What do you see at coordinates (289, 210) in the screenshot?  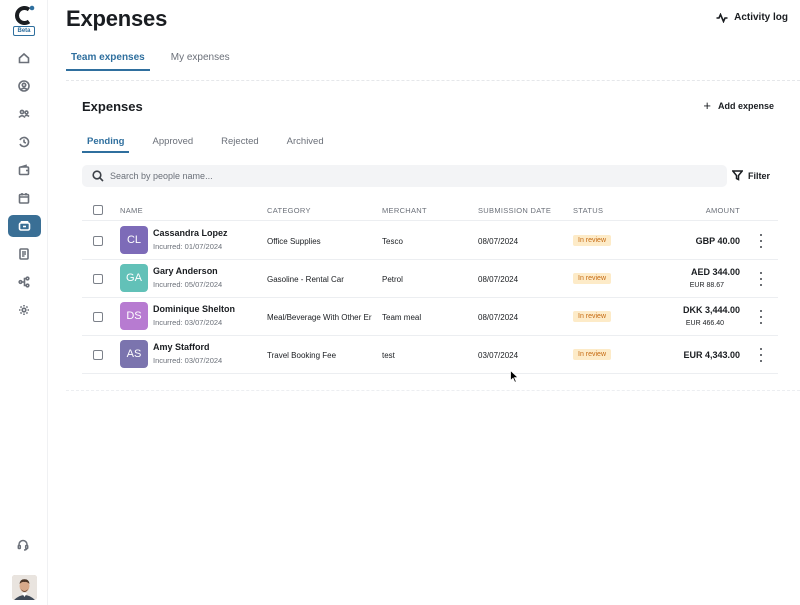 I see `column-header-category: CATEGORY` at bounding box center [289, 210].